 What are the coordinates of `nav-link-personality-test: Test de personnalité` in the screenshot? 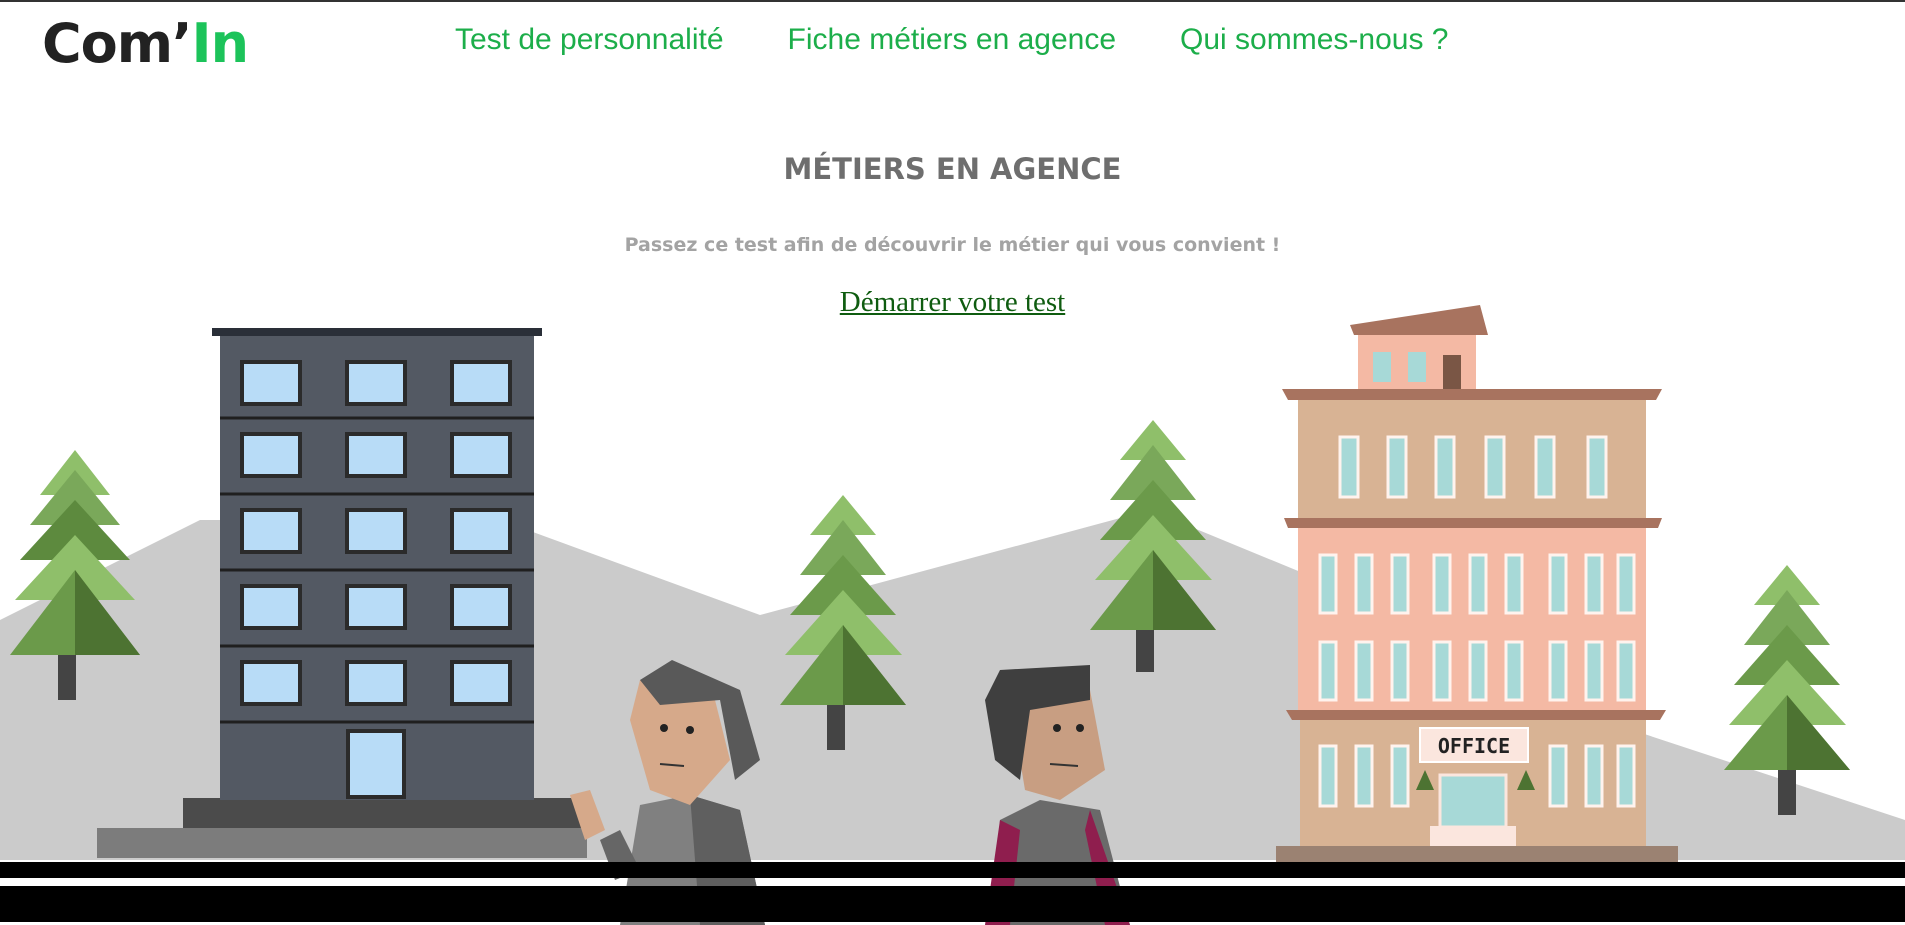 It's located at (589, 40).